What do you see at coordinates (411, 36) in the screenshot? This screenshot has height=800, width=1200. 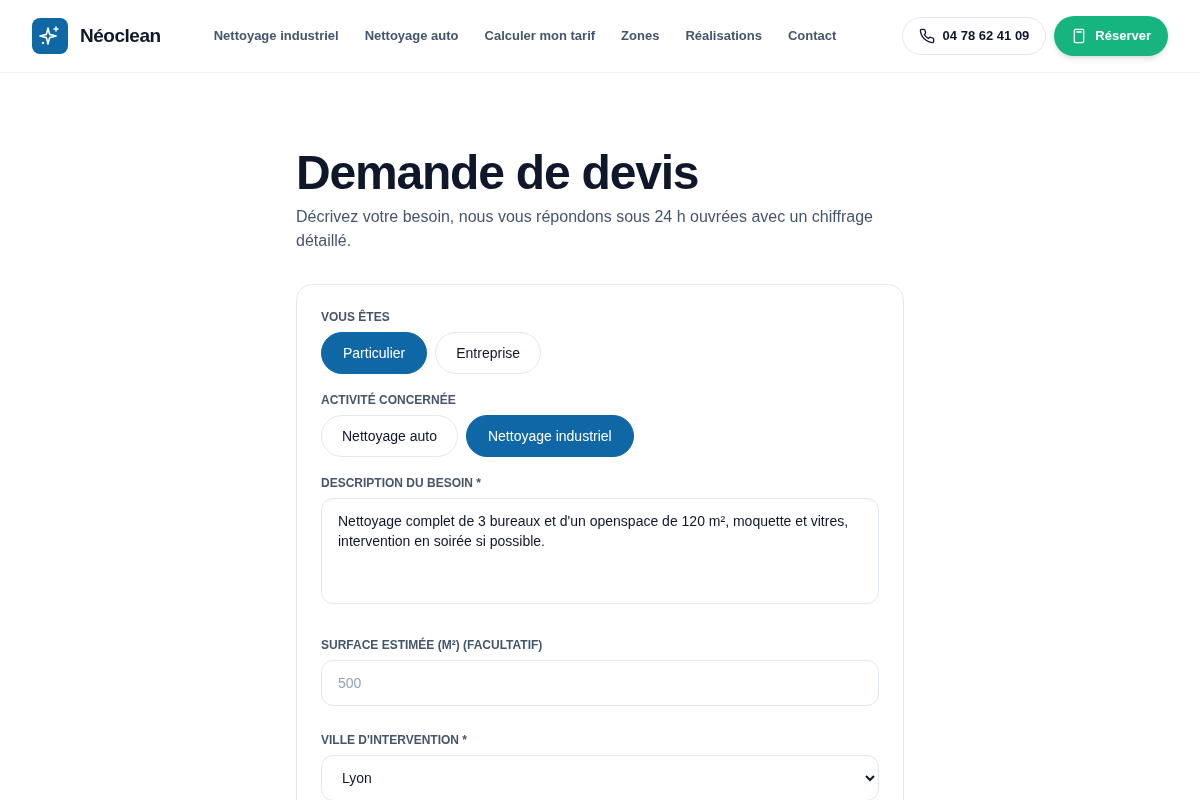 I see `nav-link: Nettoyage auto` at bounding box center [411, 36].